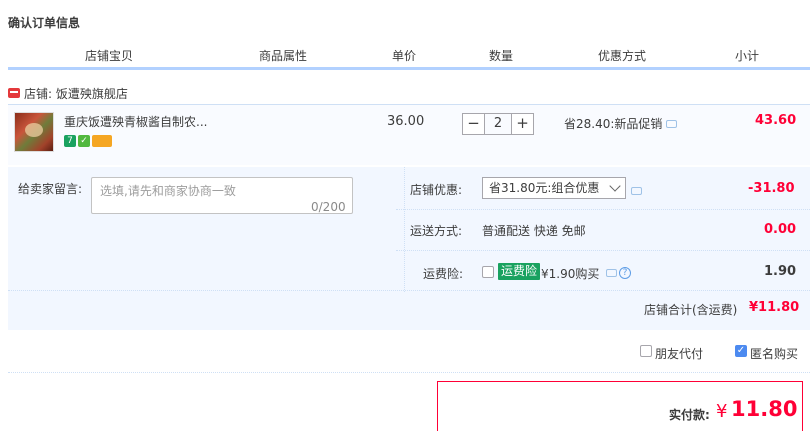  What do you see at coordinates (522, 124) in the screenshot?
I see `quantity-increment-button: +` at bounding box center [522, 124].